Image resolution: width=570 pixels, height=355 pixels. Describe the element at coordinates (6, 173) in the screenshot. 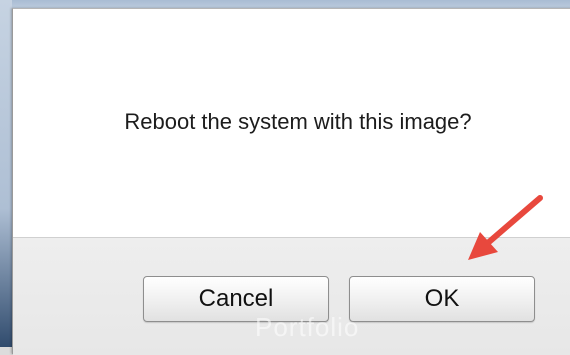

I see `background-window-left` at that location.